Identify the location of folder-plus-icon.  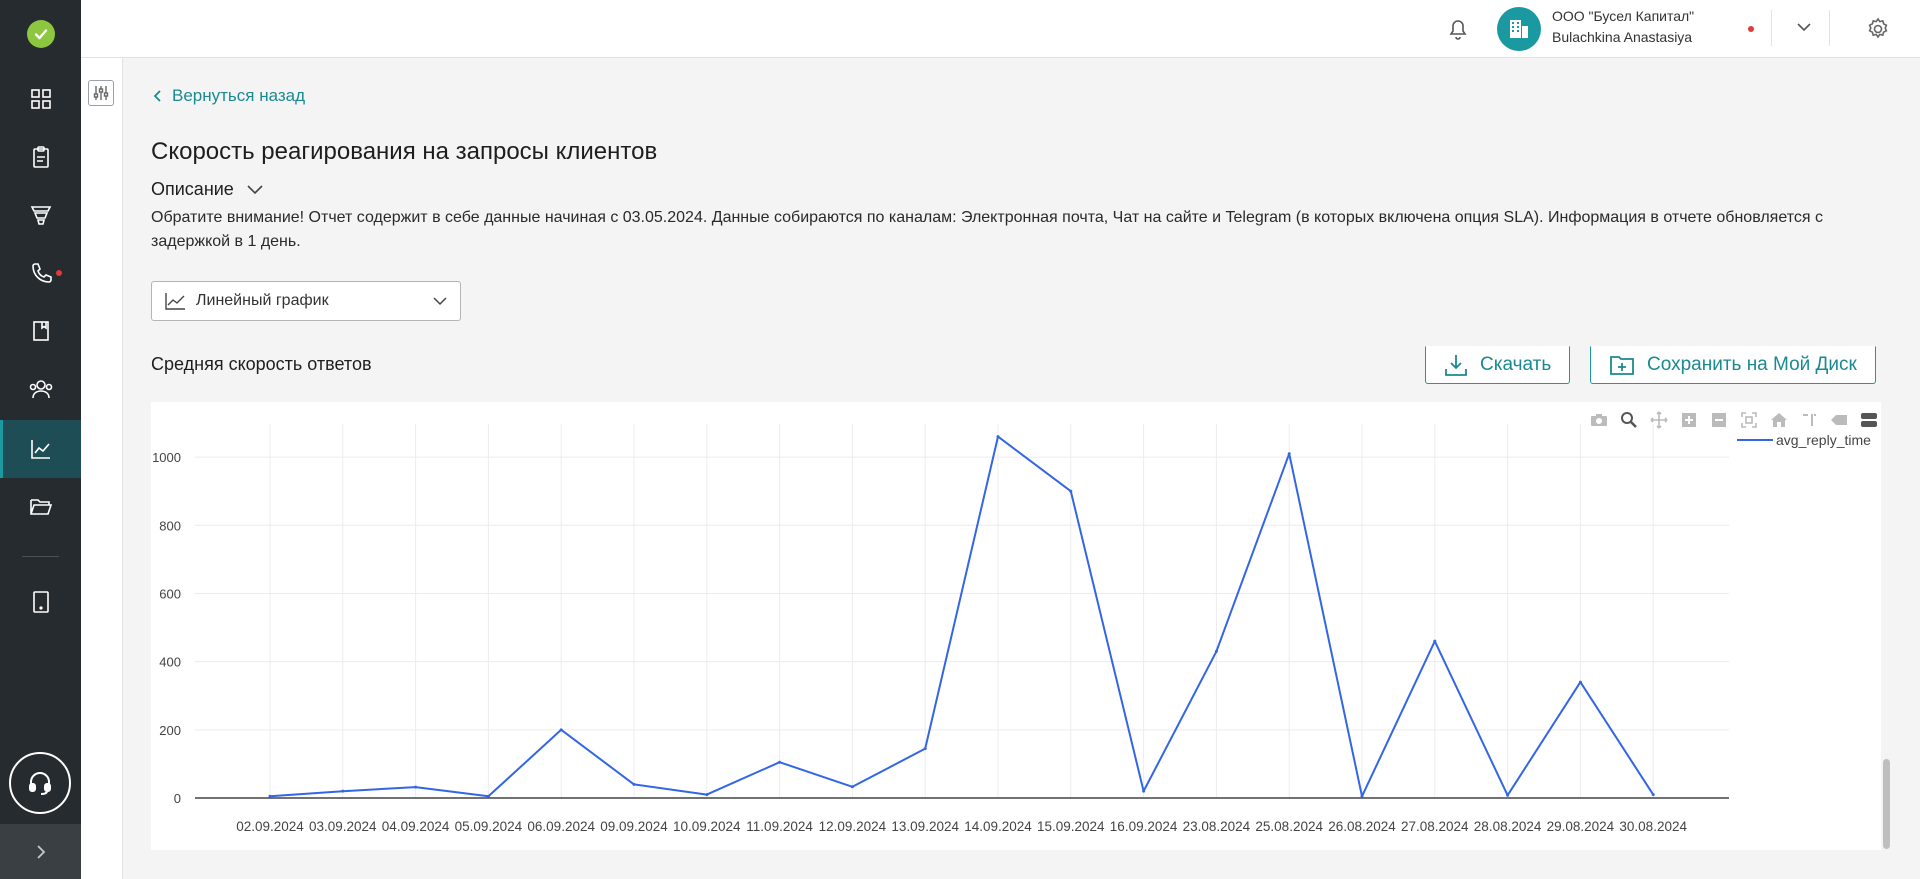
(1622, 365).